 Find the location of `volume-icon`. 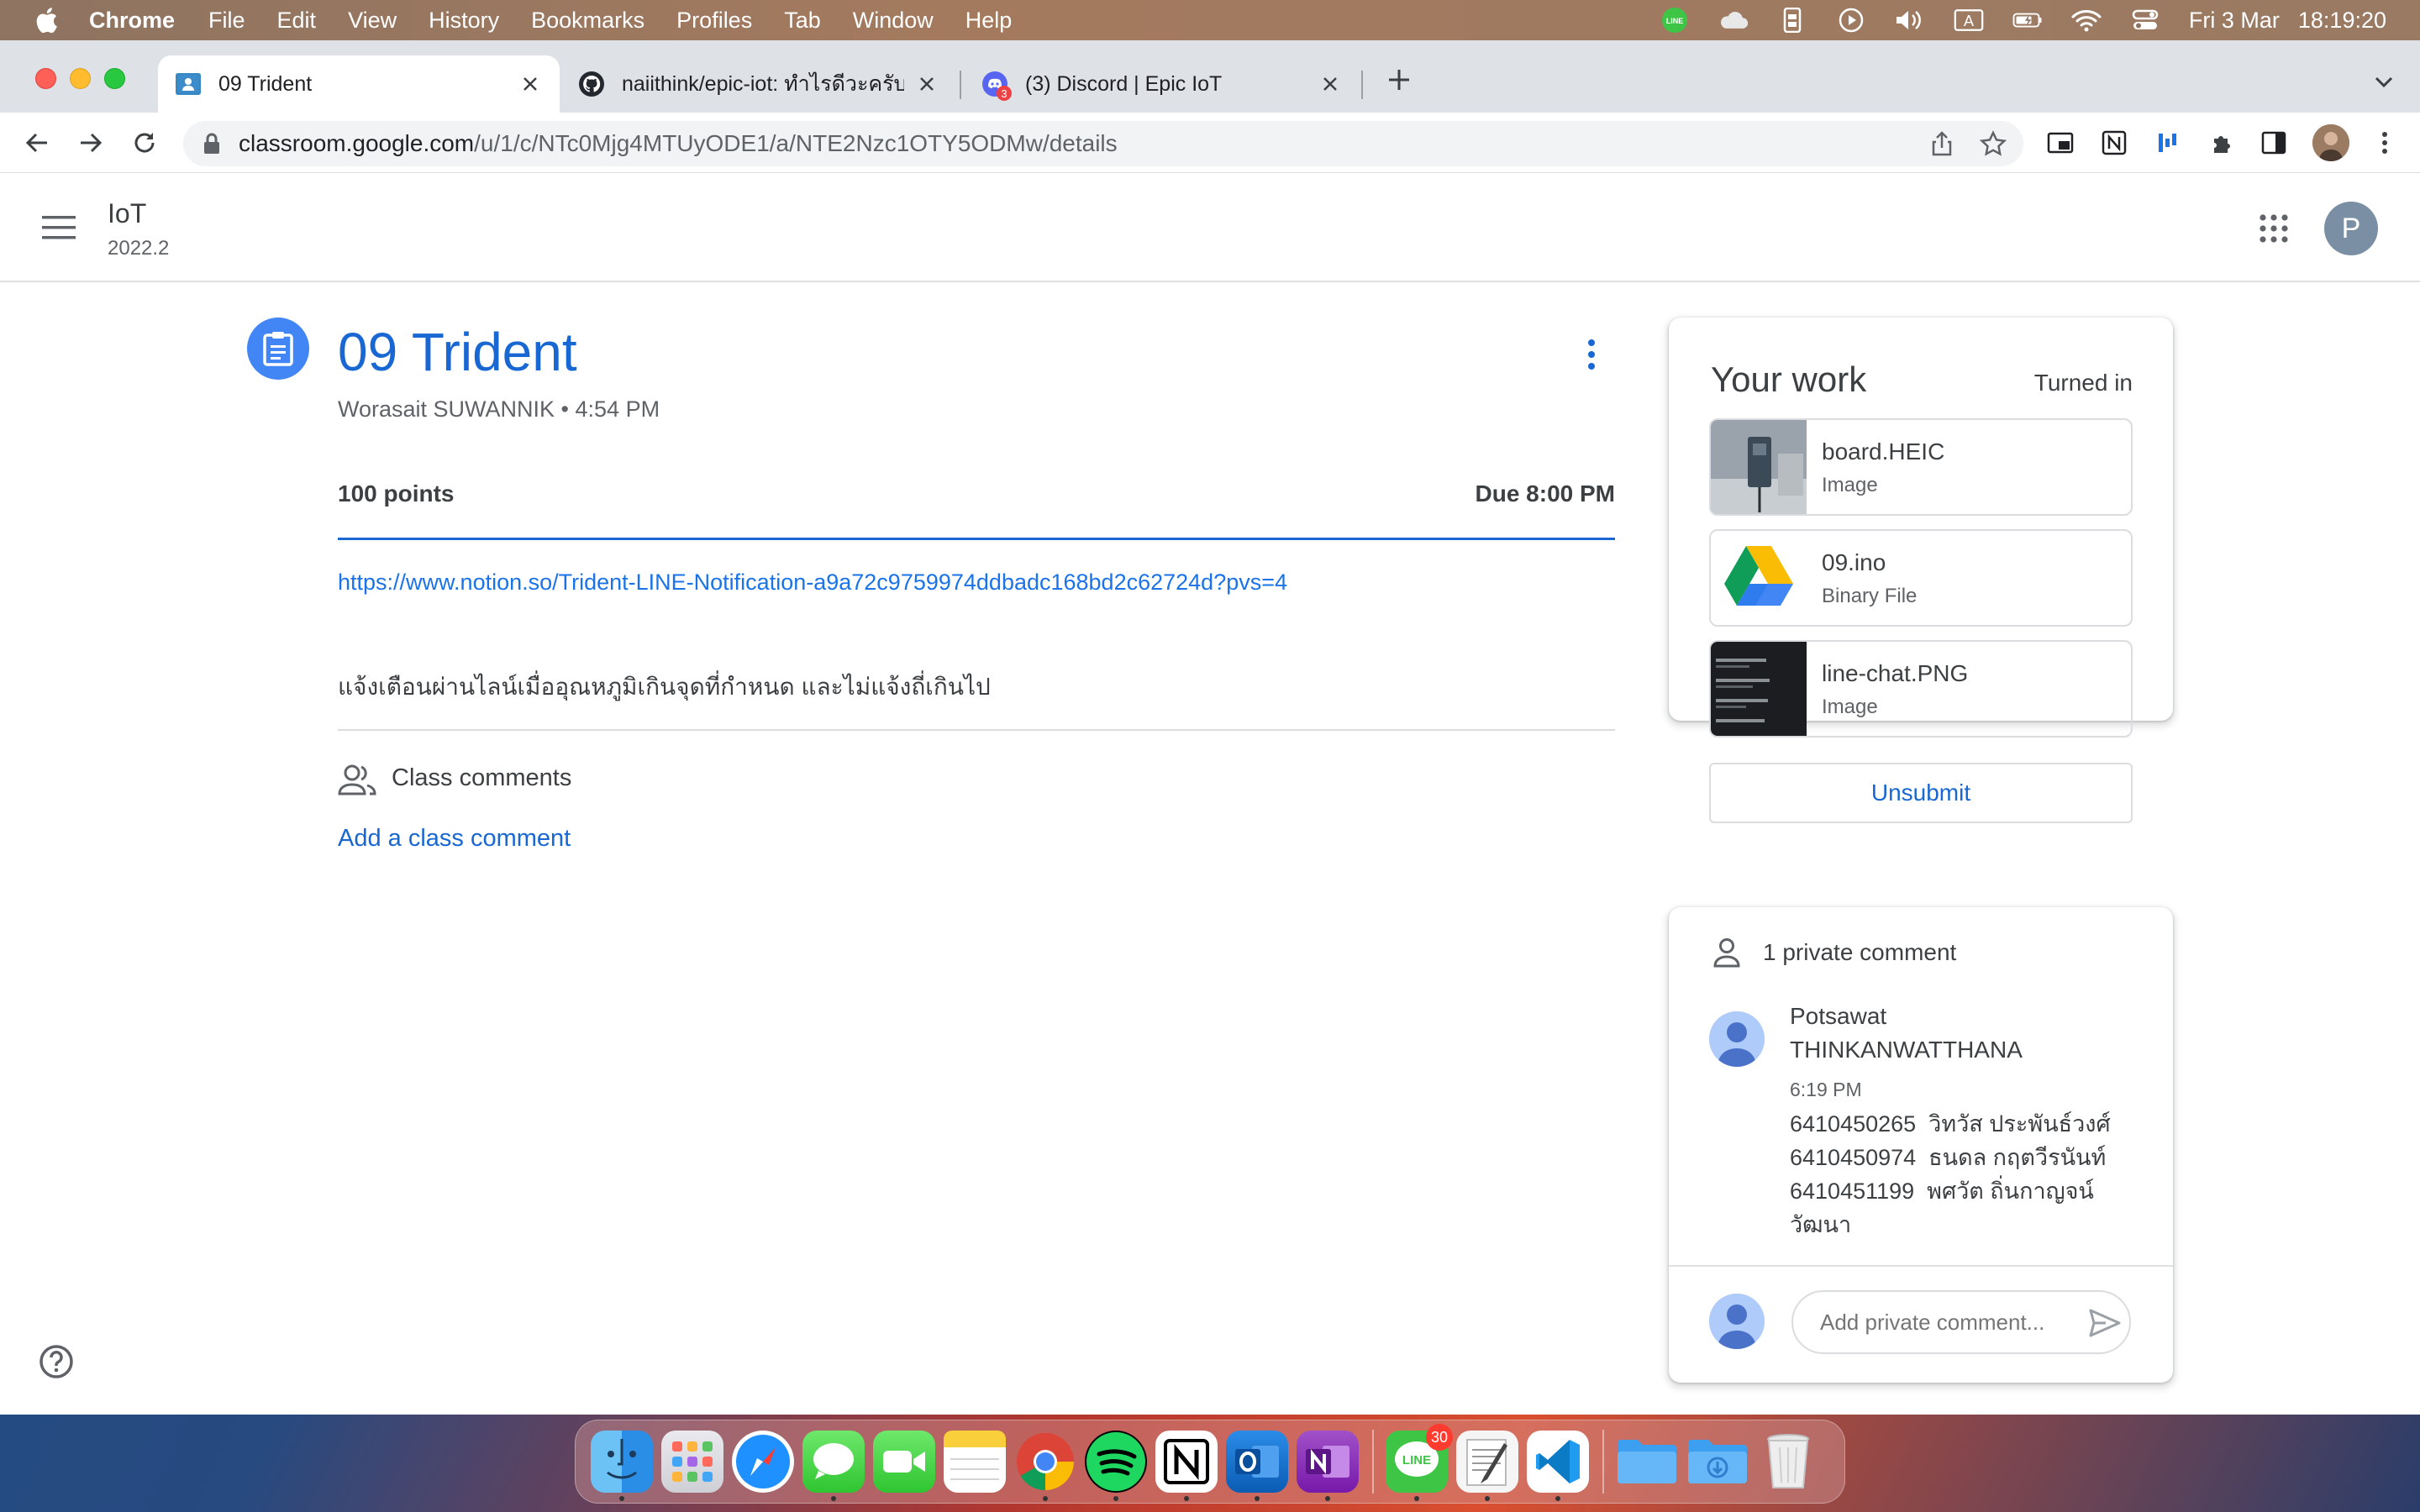

volume-icon is located at coordinates (1910, 20).